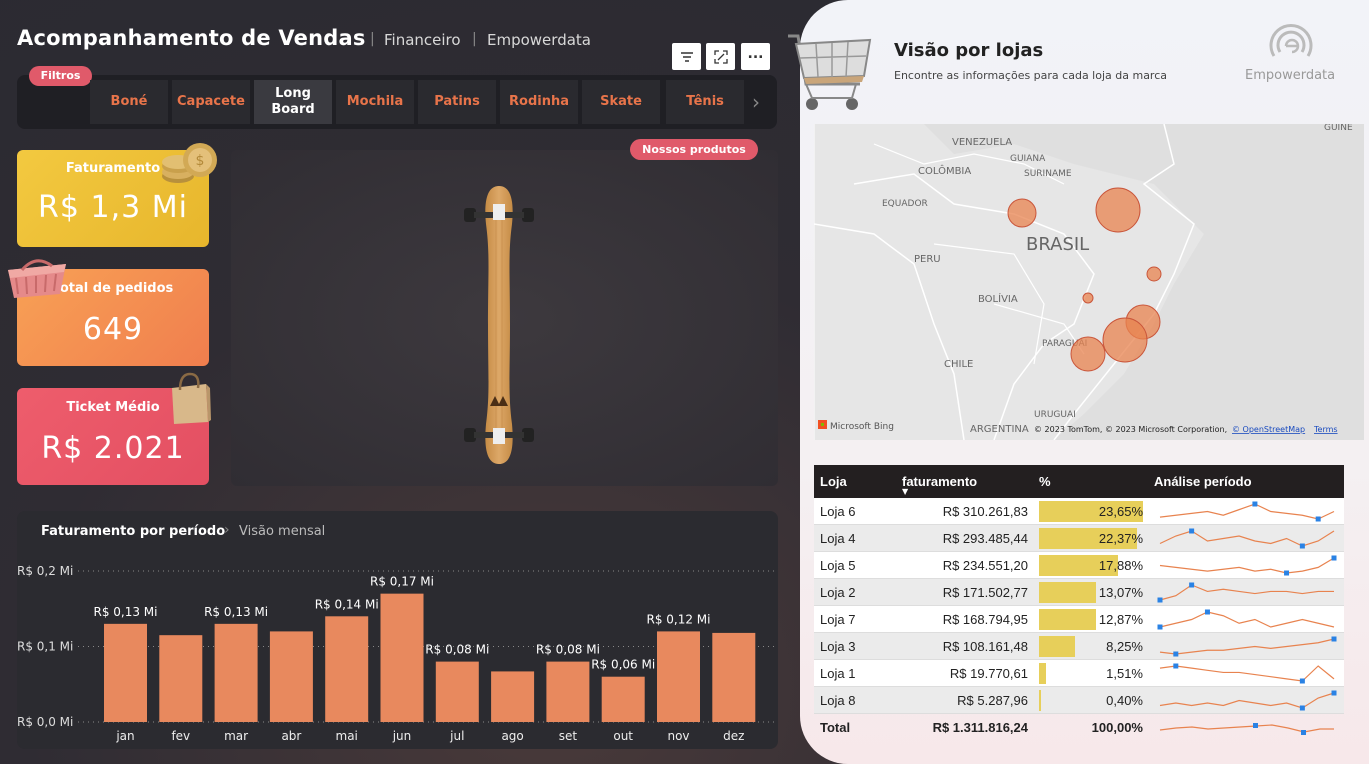 Image resolution: width=1369 pixels, height=764 pixels. What do you see at coordinates (125, 672) in the screenshot?
I see `bar-jan` at bounding box center [125, 672].